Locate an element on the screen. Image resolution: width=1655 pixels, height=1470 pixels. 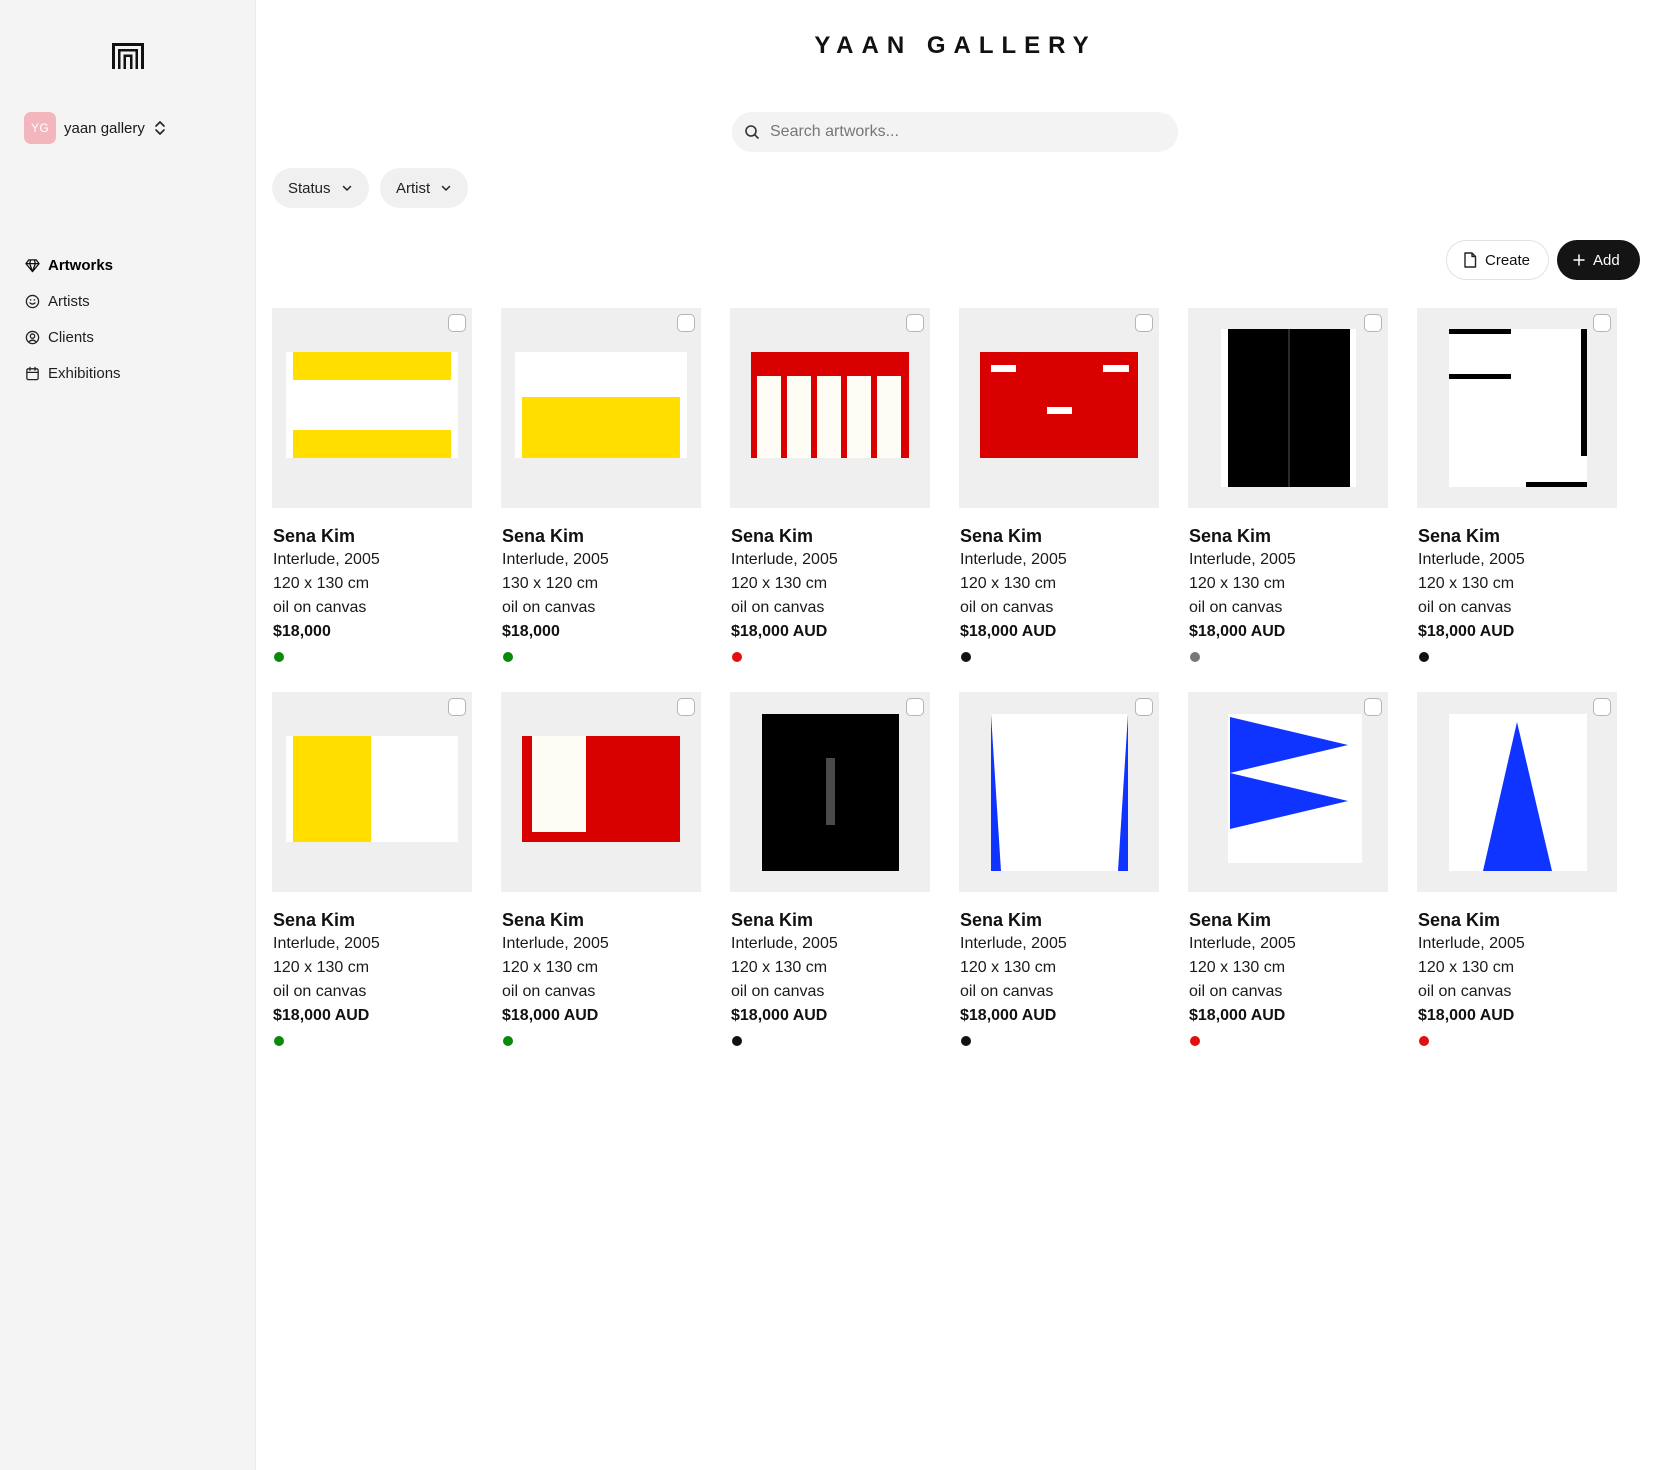
add-button-label: Add is located at coordinates (1606, 260).